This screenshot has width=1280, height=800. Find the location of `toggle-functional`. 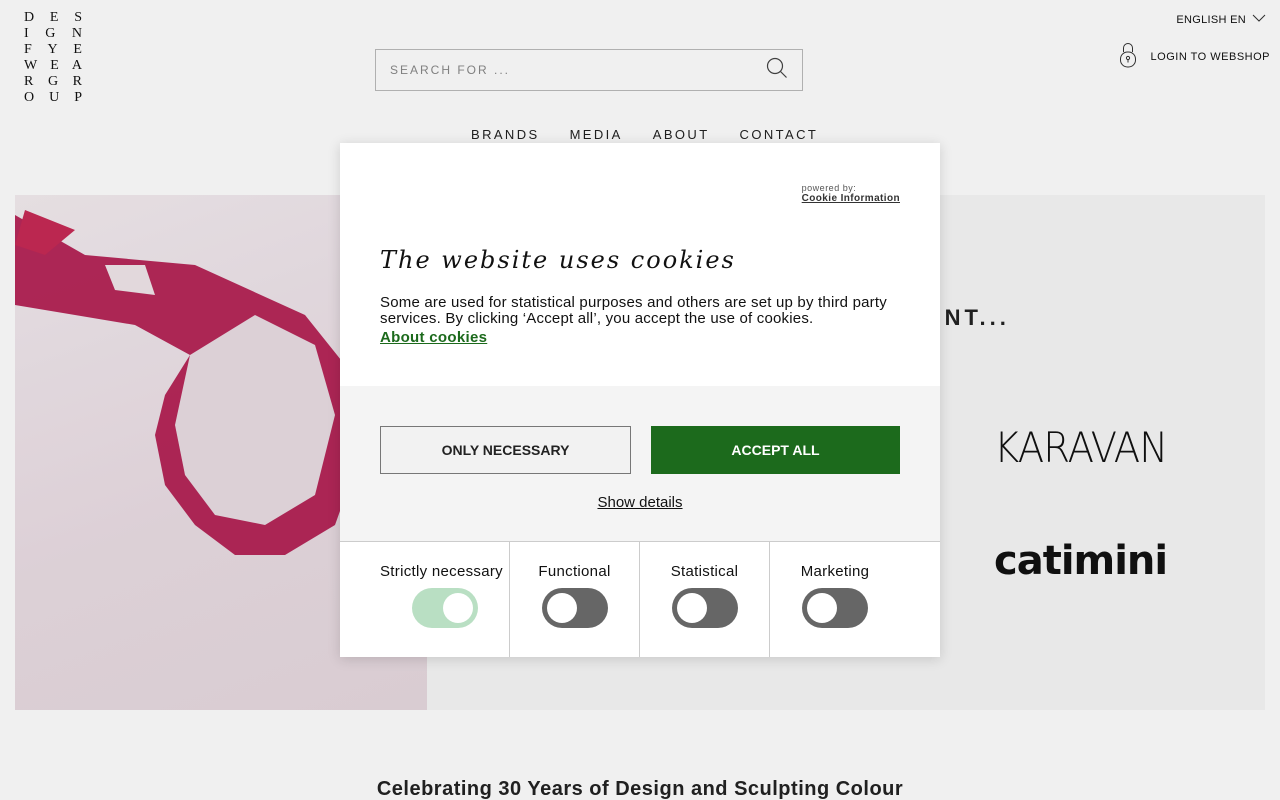

toggle-functional is located at coordinates (575, 608).